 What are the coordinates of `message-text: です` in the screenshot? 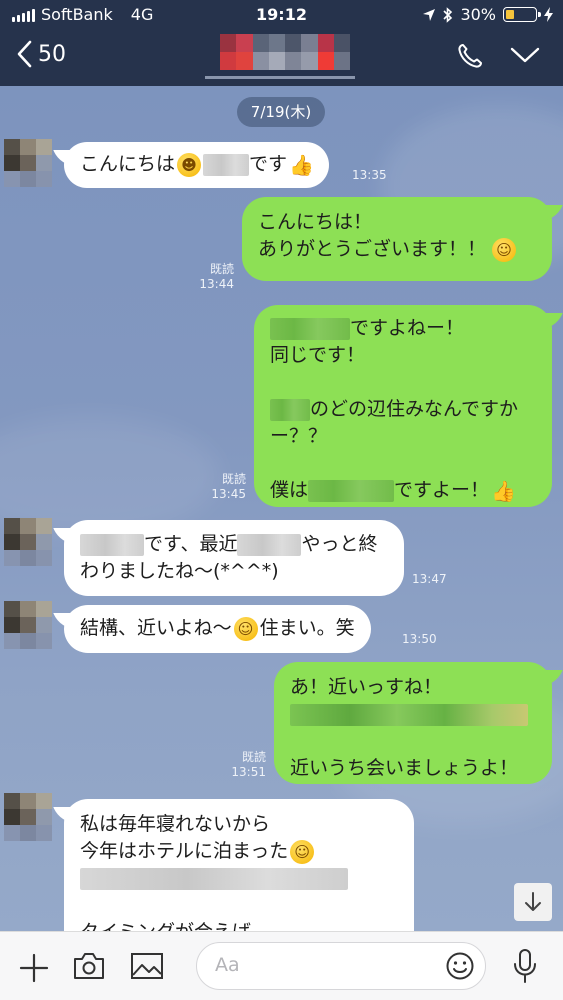 It's located at (268, 164).